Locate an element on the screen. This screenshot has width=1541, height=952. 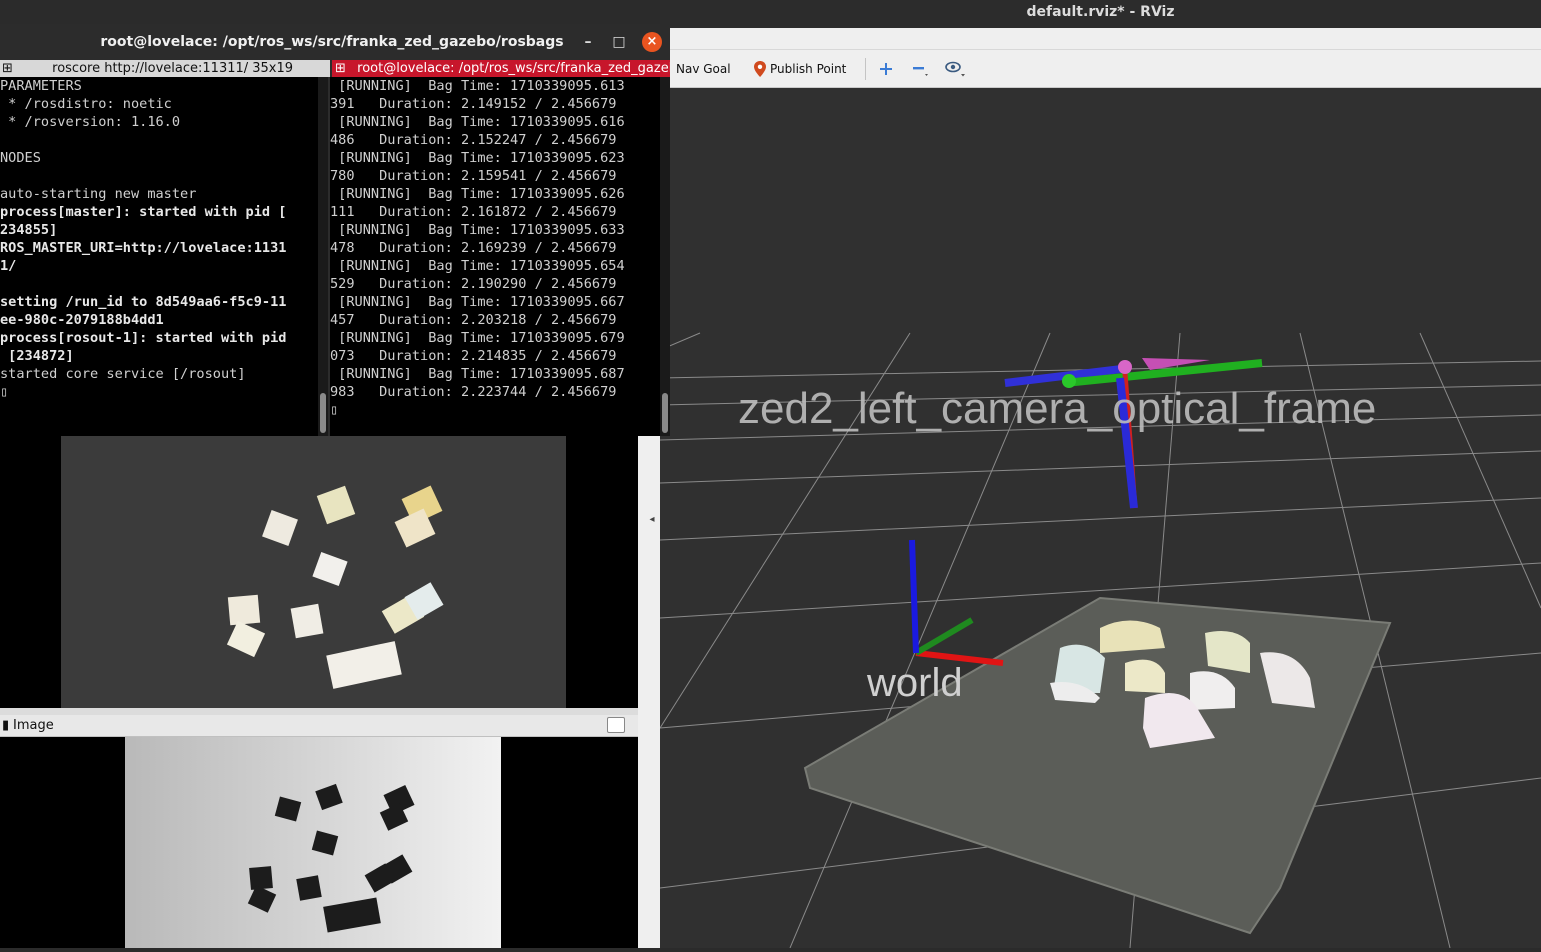
terminal-line: [RUNNING] Bag Time: 1710339095.616 is located at coordinates (477, 122).